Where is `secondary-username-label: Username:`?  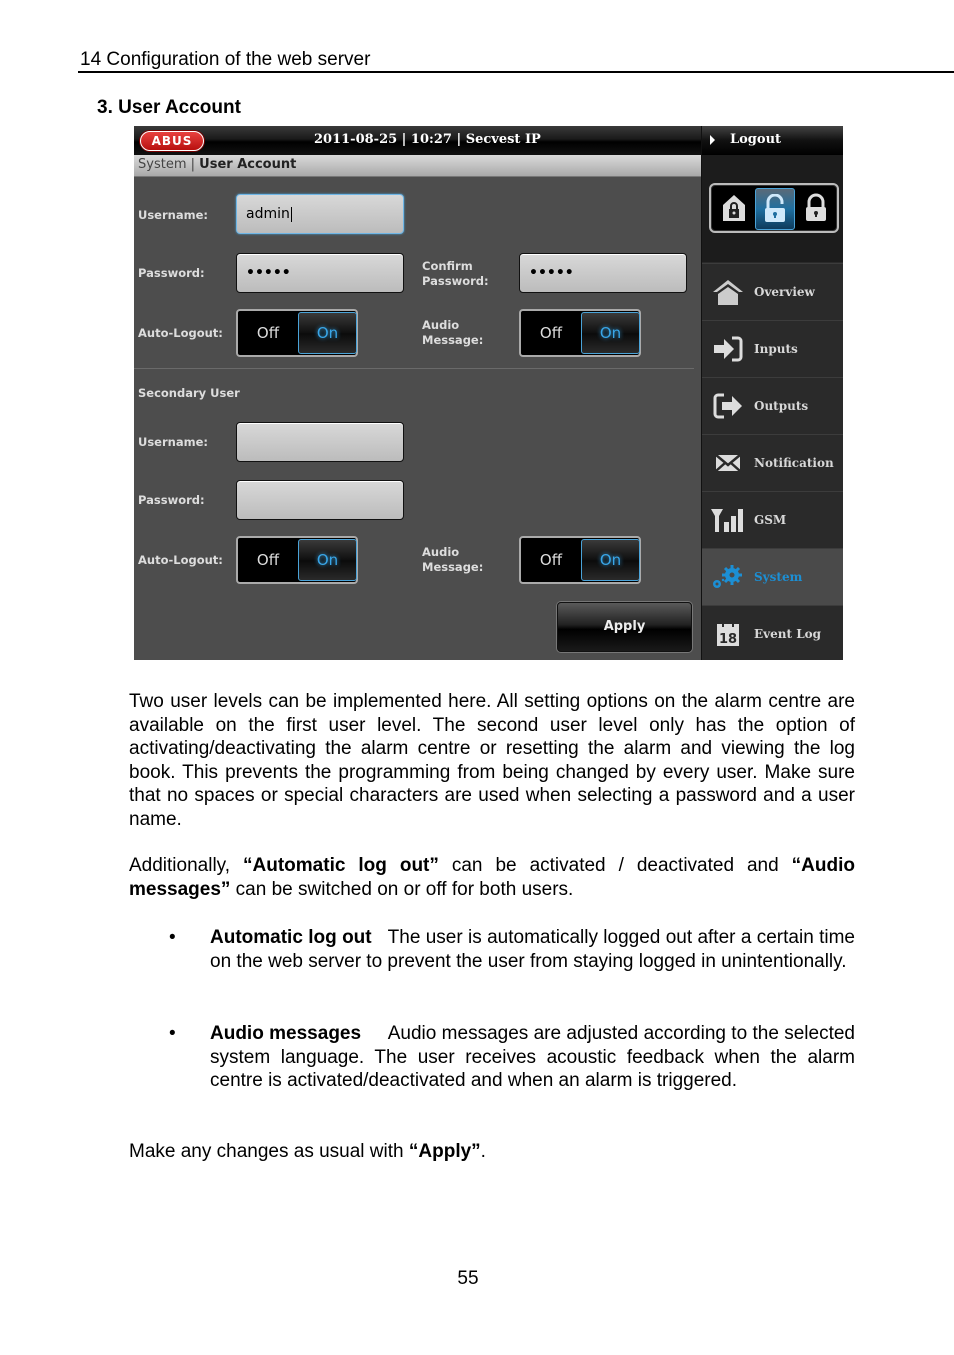 secondary-username-label: Username: is located at coordinates (173, 442).